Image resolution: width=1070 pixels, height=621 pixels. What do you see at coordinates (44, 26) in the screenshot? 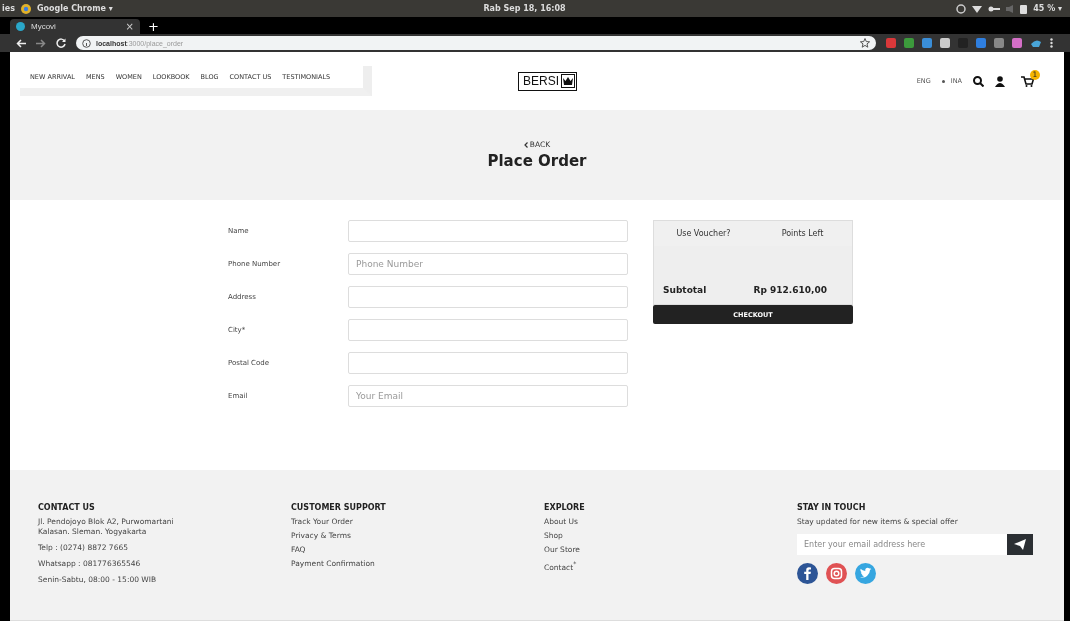
I see `tab-title: Mycovi` at bounding box center [44, 26].